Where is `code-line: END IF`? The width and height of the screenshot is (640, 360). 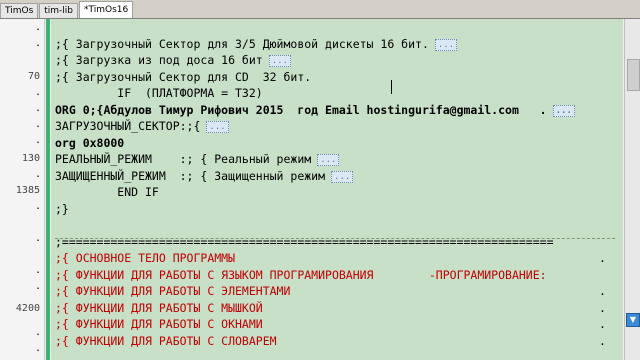
code-line: END IF is located at coordinates (107, 192).